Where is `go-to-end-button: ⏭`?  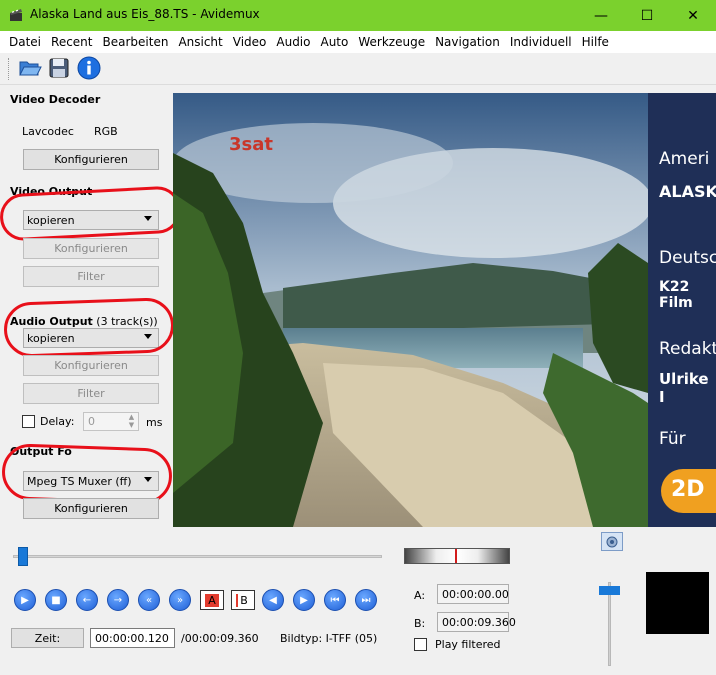 go-to-end-button: ⏭ is located at coordinates (366, 600).